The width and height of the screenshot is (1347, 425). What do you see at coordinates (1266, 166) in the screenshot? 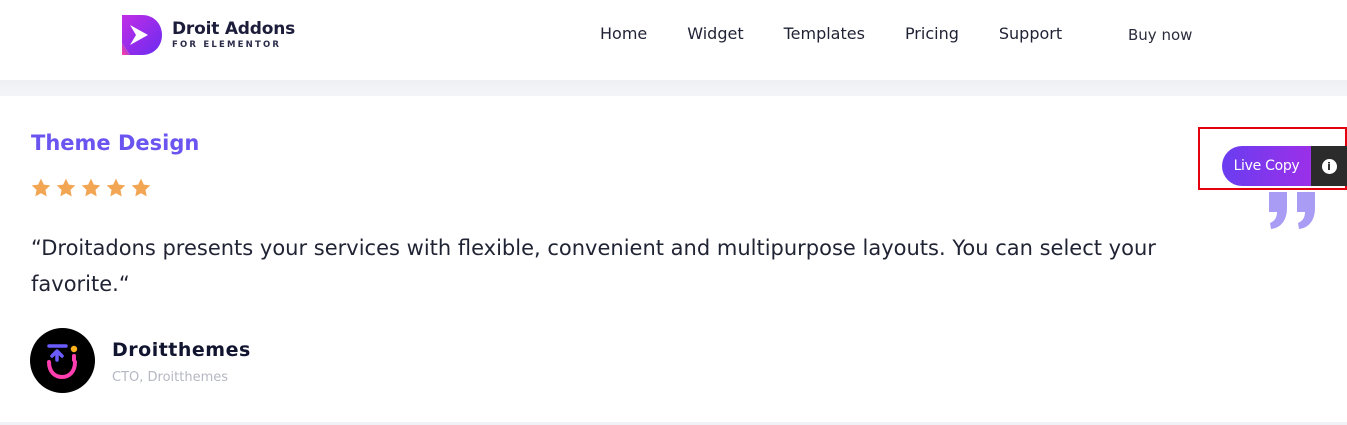
I see `live-copy-button: Live Copy` at bounding box center [1266, 166].